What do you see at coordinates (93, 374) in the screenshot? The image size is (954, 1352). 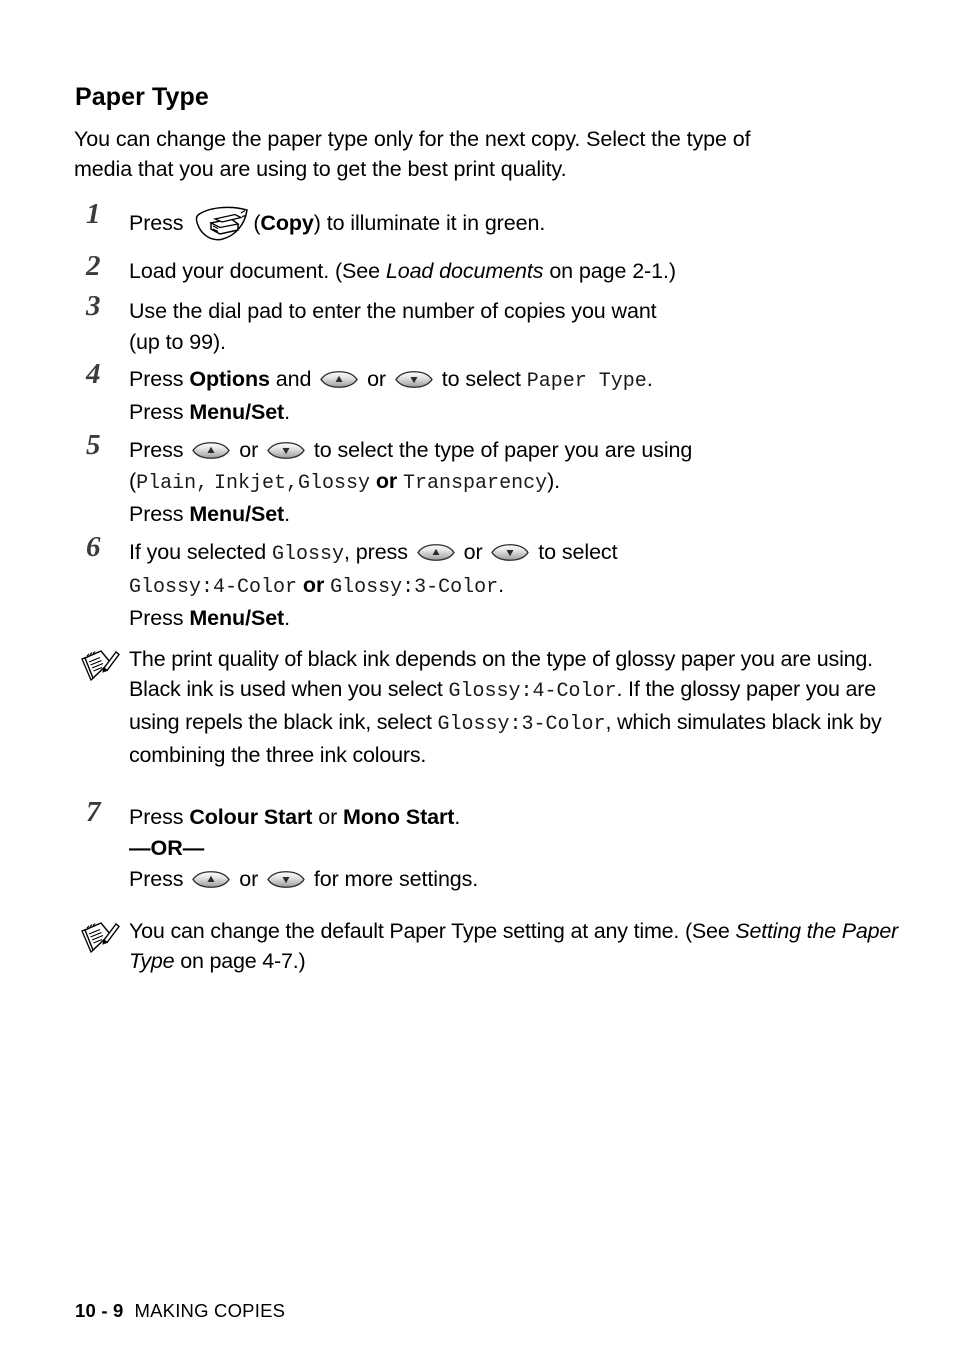 I see `step-4-number: 4` at bounding box center [93, 374].